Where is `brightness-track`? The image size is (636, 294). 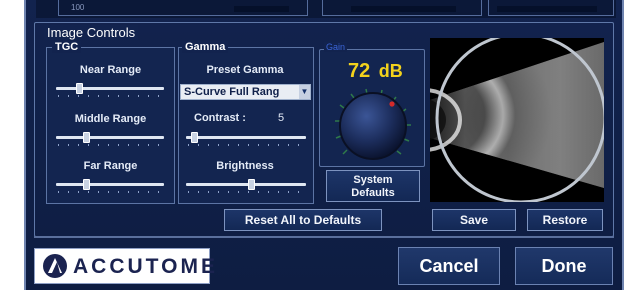
brightness-track is located at coordinates (246, 184).